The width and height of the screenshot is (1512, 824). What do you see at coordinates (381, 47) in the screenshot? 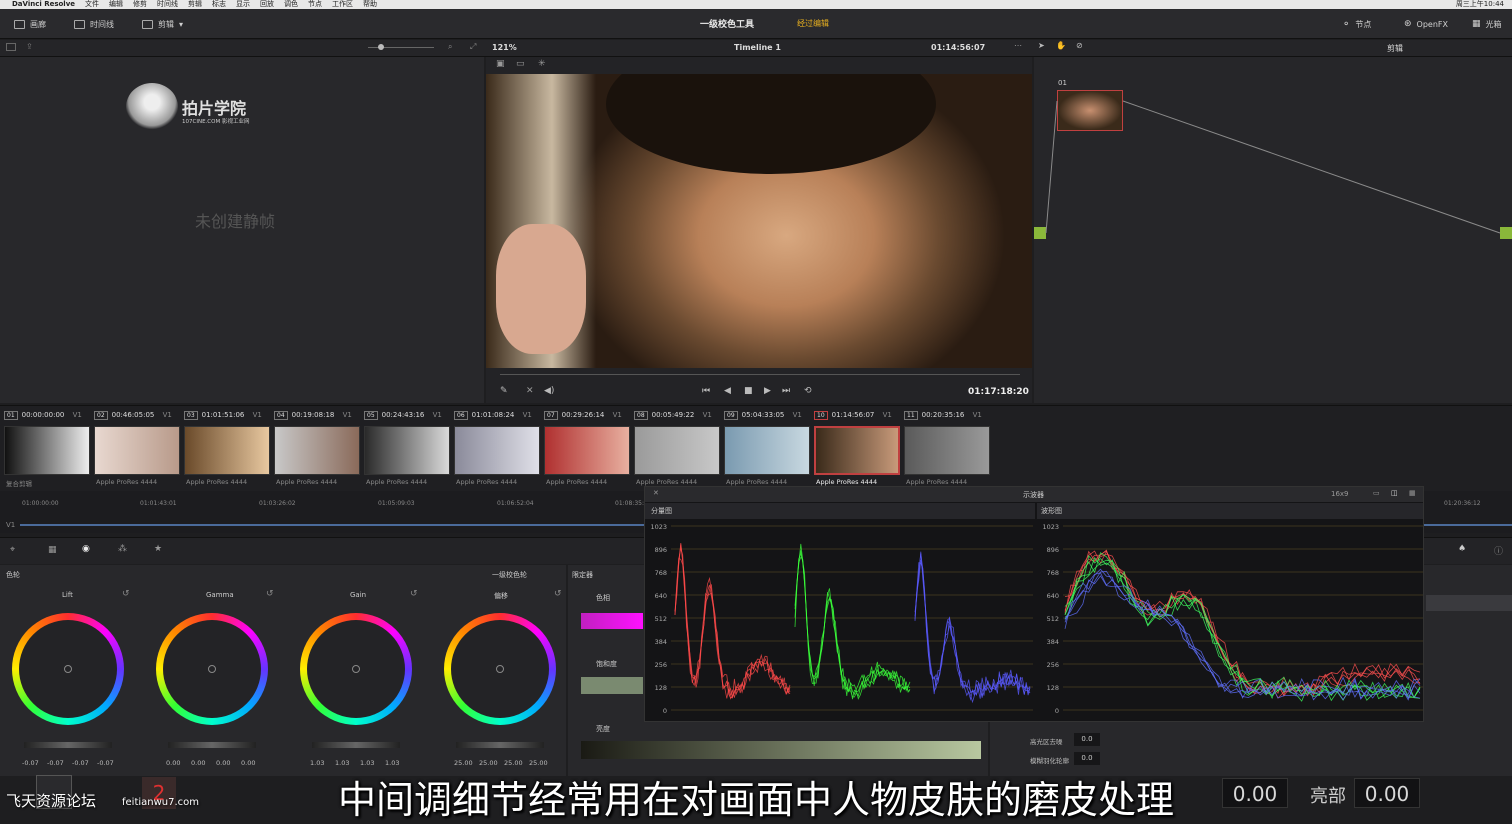
I see `gallery-zoom-handle` at bounding box center [381, 47].